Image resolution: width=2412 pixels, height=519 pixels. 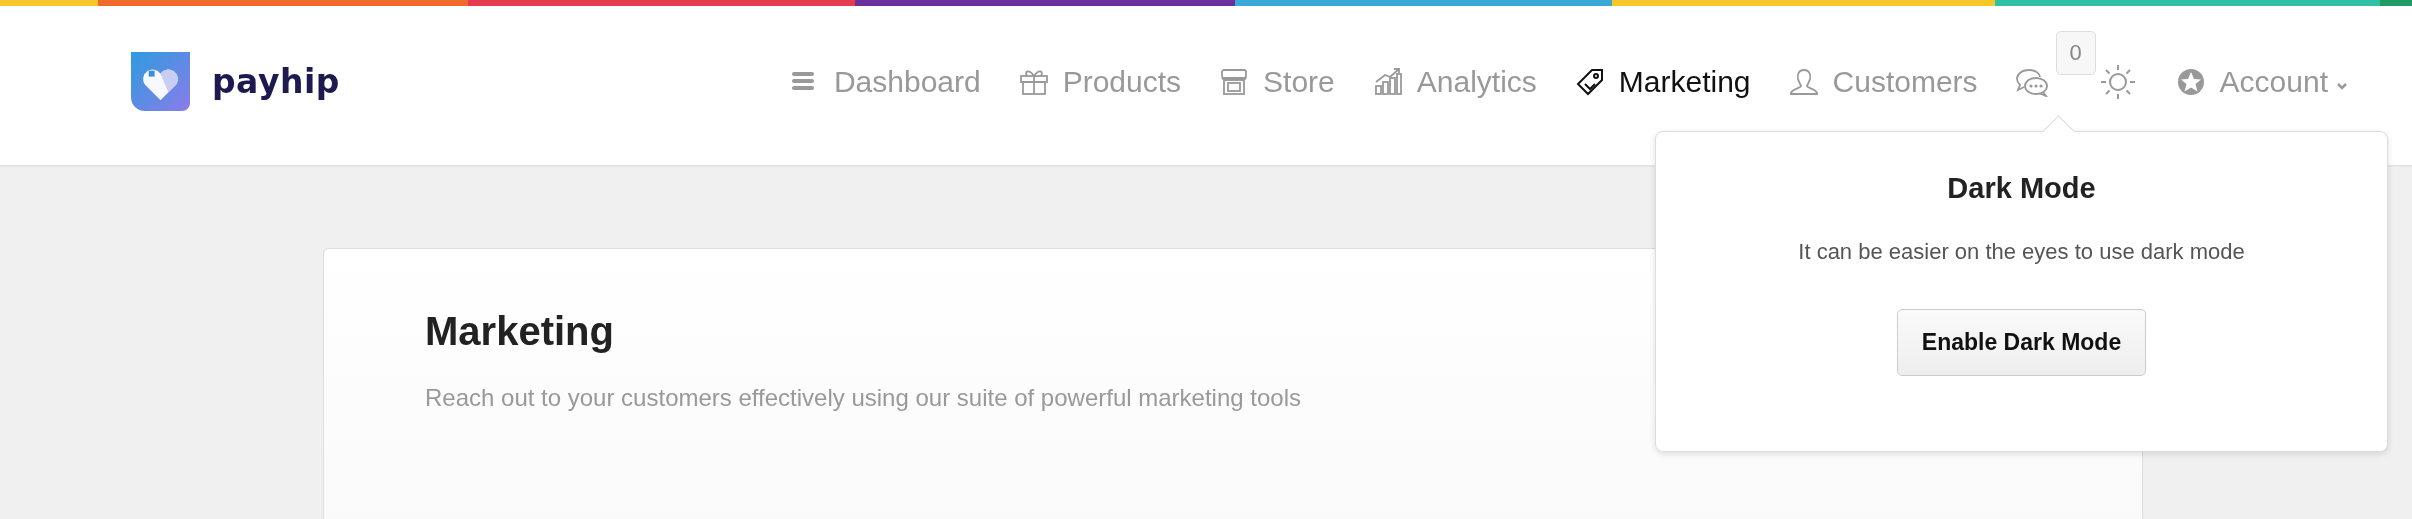 What do you see at coordinates (2021, 342) in the screenshot?
I see `enable-dark-mode-button: Enable Dark Mode` at bounding box center [2021, 342].